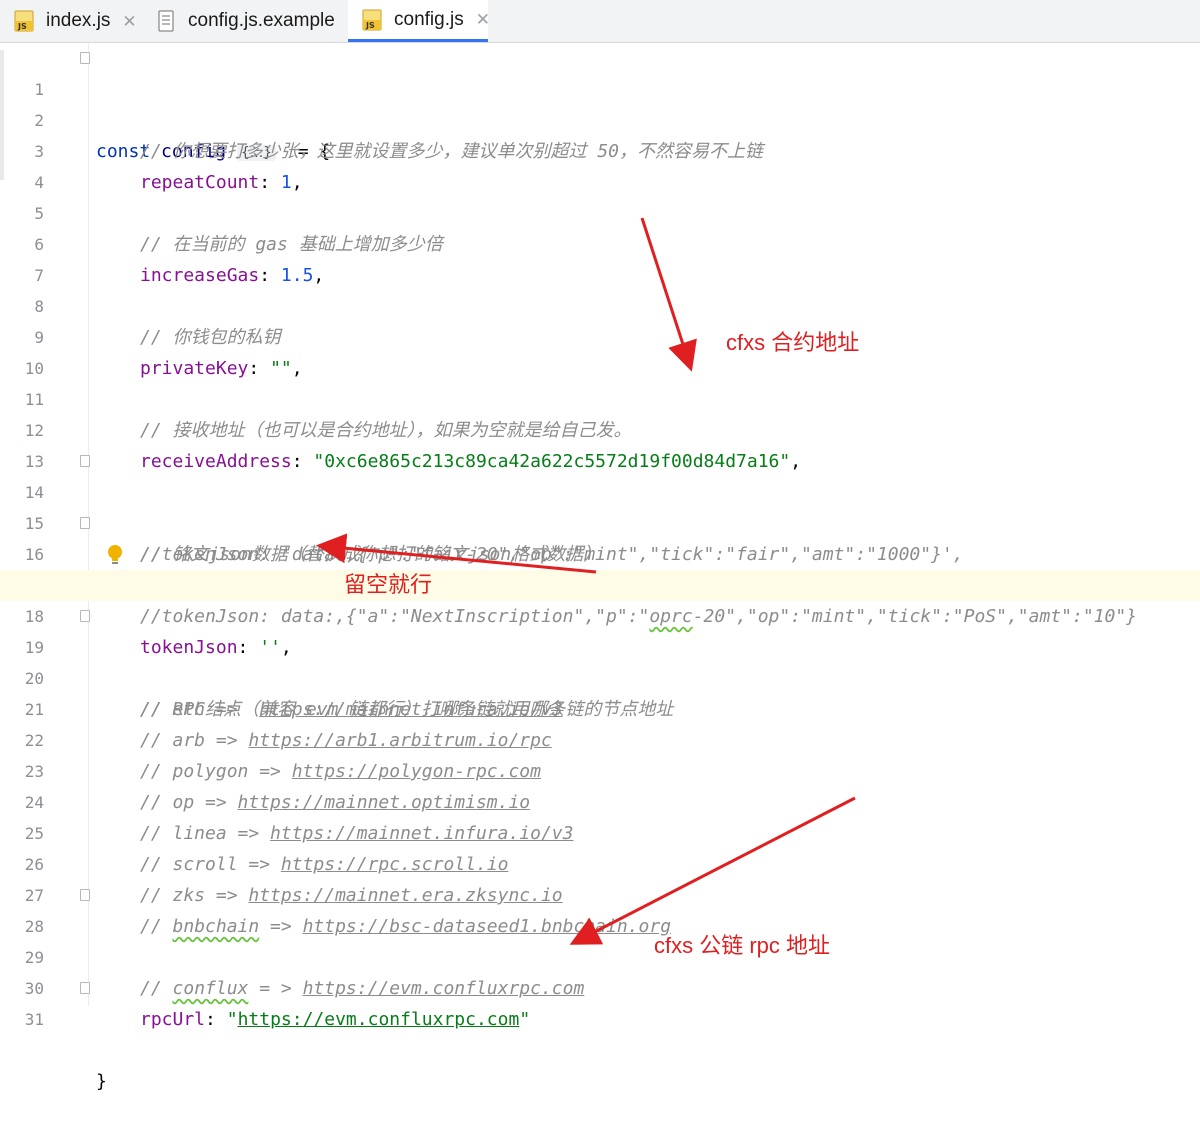 This screenshot has height=1128, width=1200. What do you see at coordinates (388, 584) in the screenshot?
I see `annotation-leave-empty: 留空就行` at bounding box center [388, 584].